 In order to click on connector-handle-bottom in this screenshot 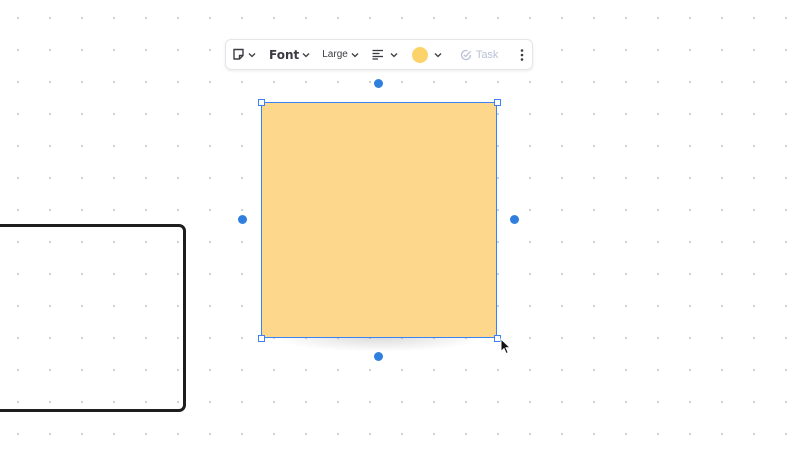, I will do `click(378, 356)`.